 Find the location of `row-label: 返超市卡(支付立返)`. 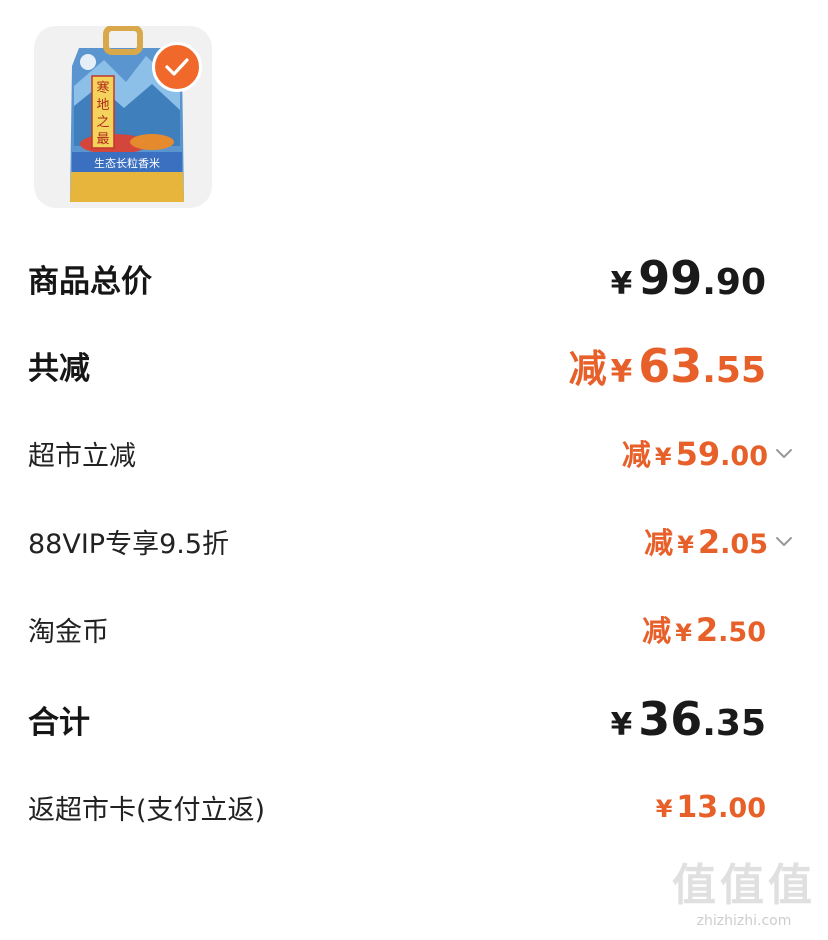

row-label: 返超市卡(支付立返) is located at coordinates (147, 810).